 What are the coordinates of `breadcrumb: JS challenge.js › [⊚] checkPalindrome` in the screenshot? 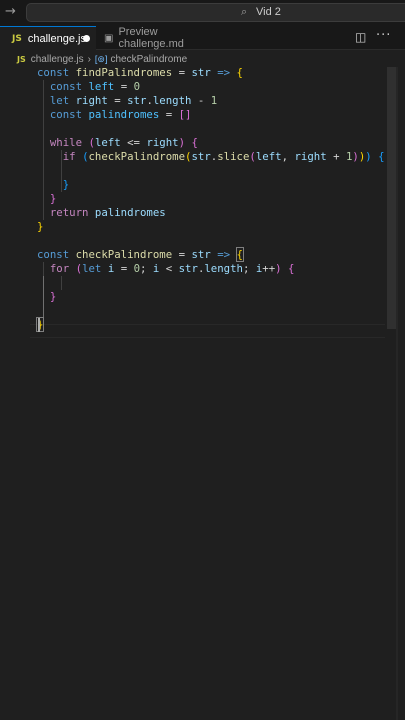 It's located at (202, 59).